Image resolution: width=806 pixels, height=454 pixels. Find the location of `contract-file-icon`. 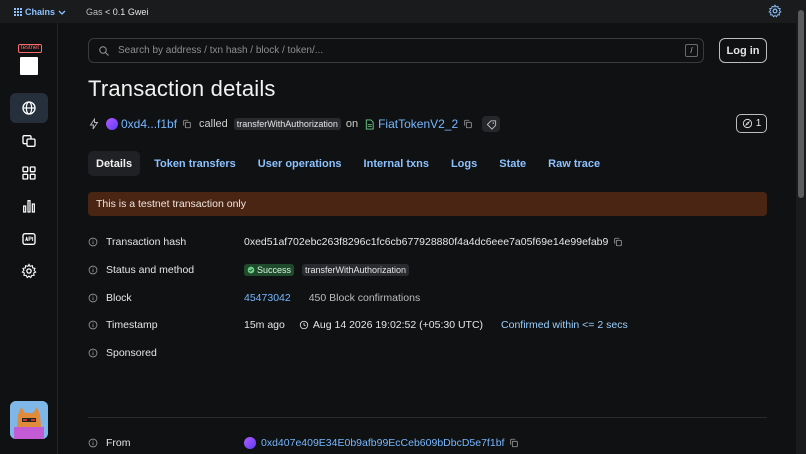

contract-file-icon is located at coordinates (369, 124).